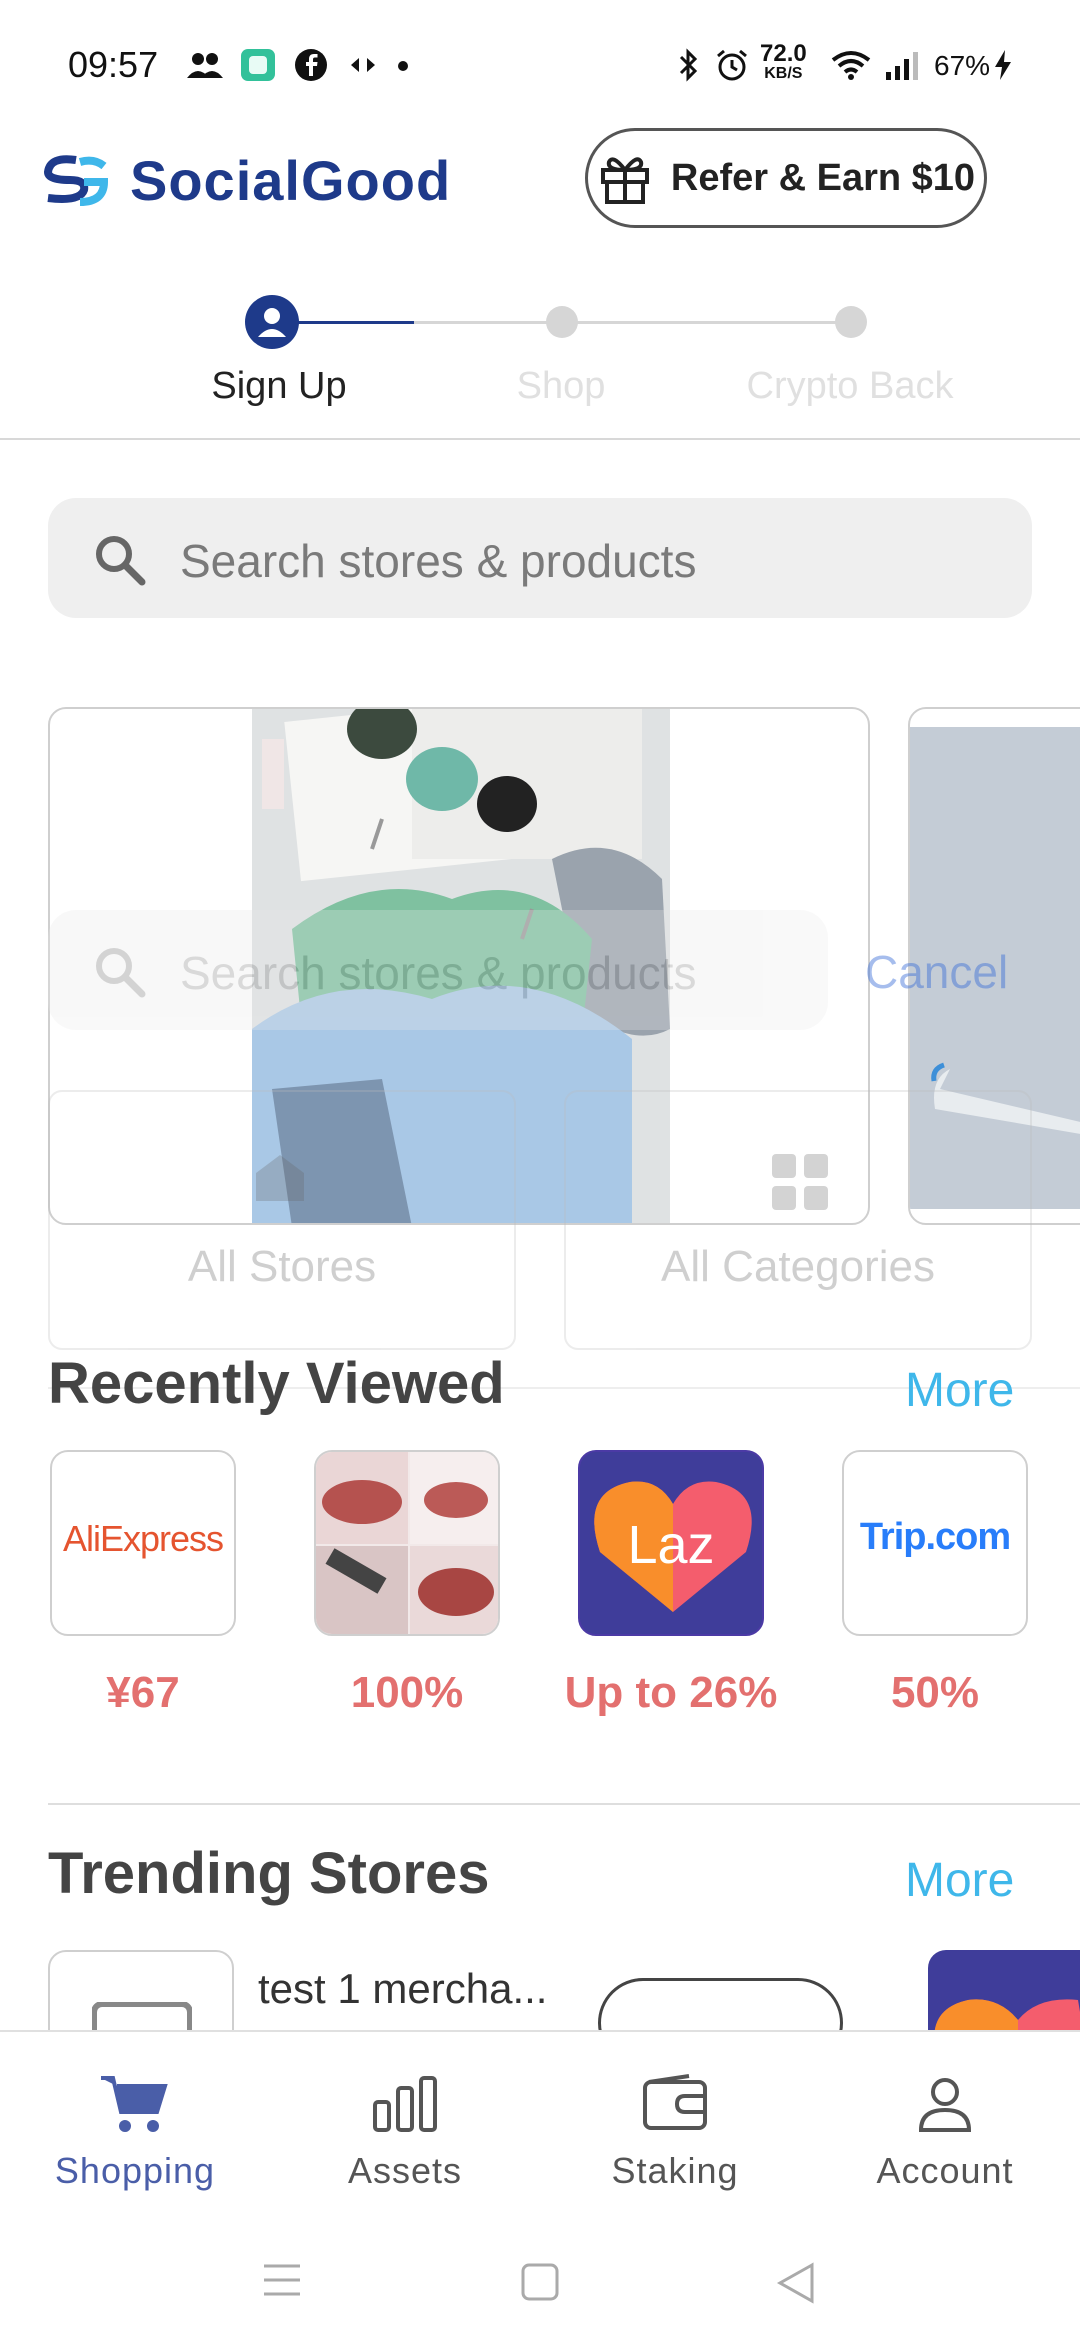 The image size is (1080, 2342). Describe the element at coordinates (1003, 65) in the screenshot. I see `charging-icon` at that location.